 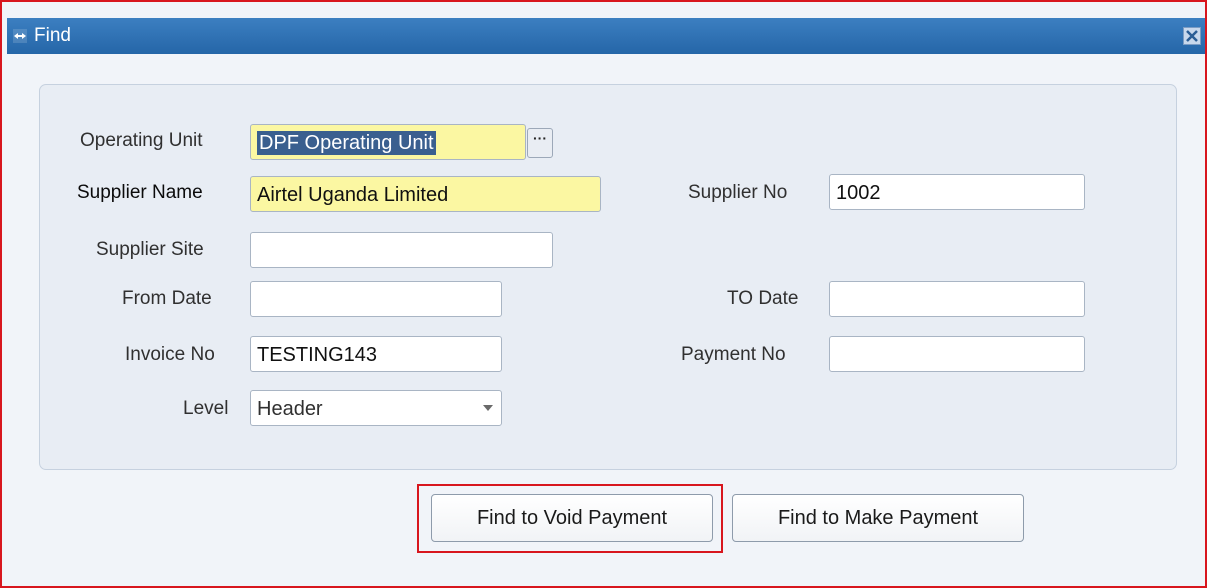 What do you see at coordinates (376, 299) in the screenshot?
I see `from-date-field` at bounding box center [376, 299].